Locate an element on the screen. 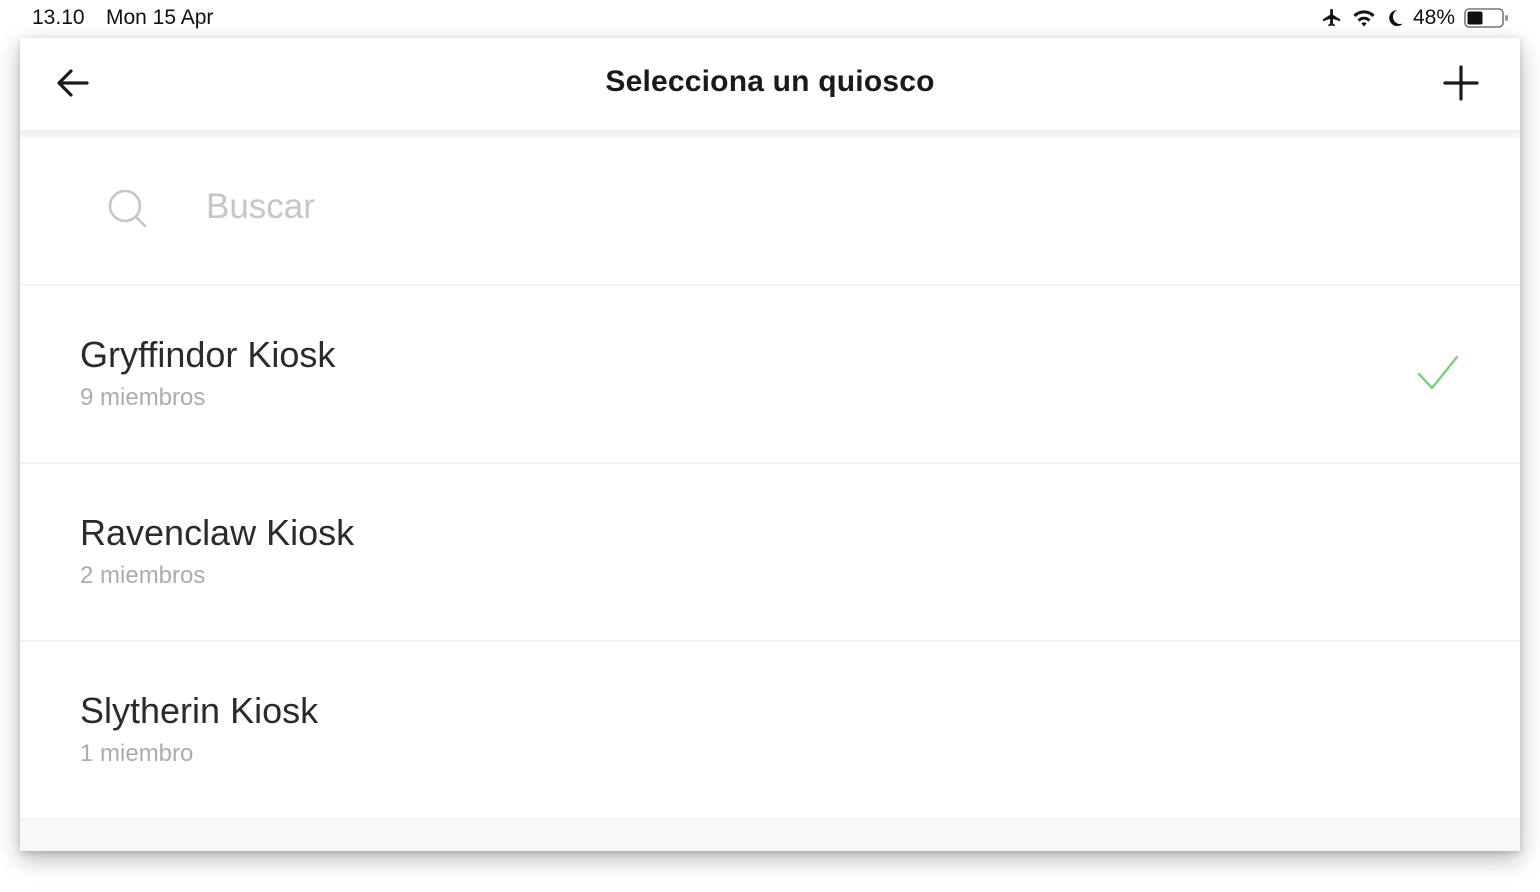 This screenshot has width=1540, height=892. status-time: 13.10 is located at coordinates (58, 17).